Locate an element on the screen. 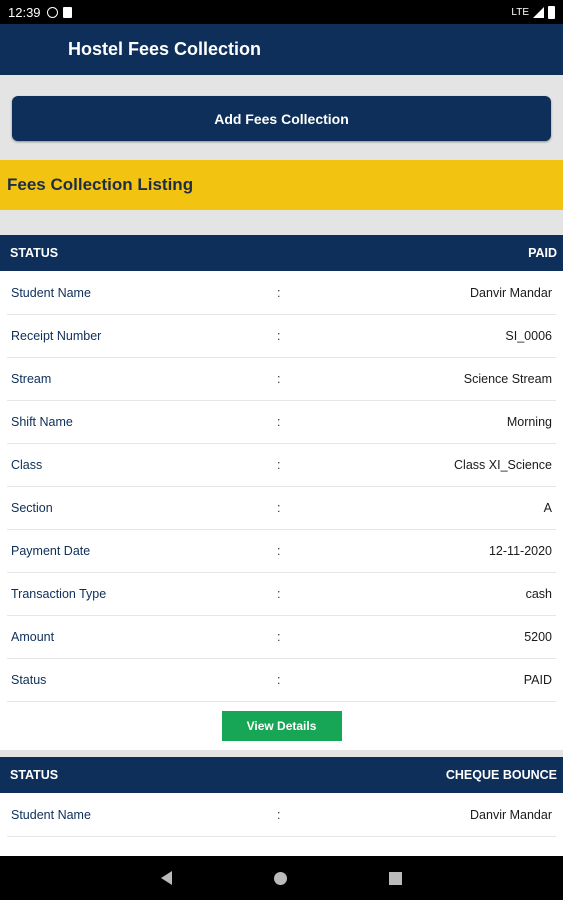  record-status-header: STATUS PAID is located at coordinates (281, 253).